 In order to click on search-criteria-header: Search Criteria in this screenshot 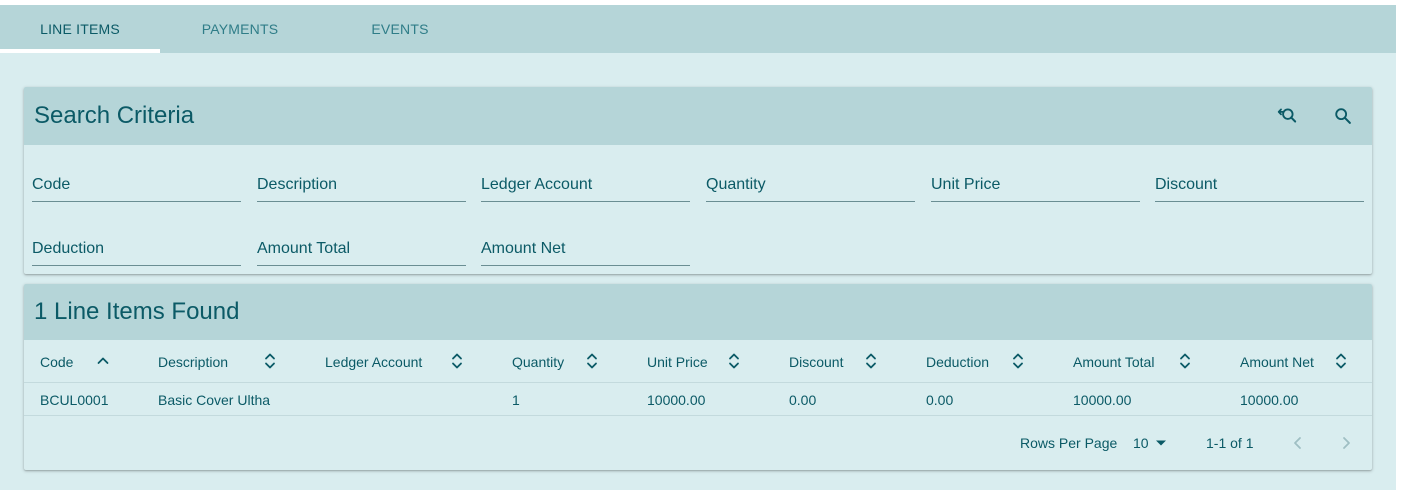, I will do `click(698, 116)`.